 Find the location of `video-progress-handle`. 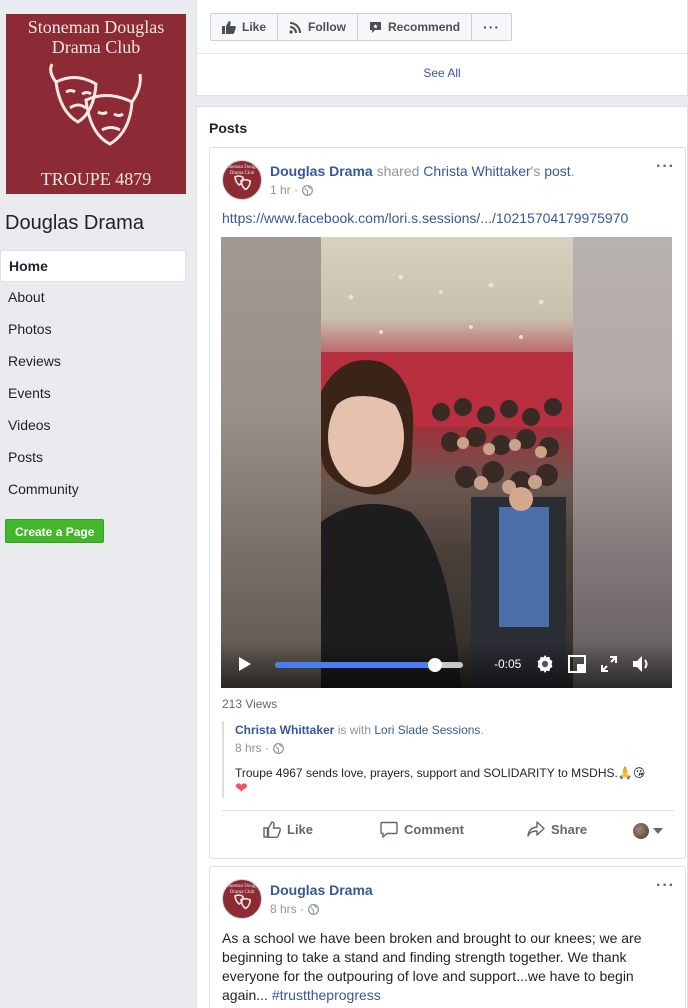

video-progress-handle is located at coordinates (434, 665).